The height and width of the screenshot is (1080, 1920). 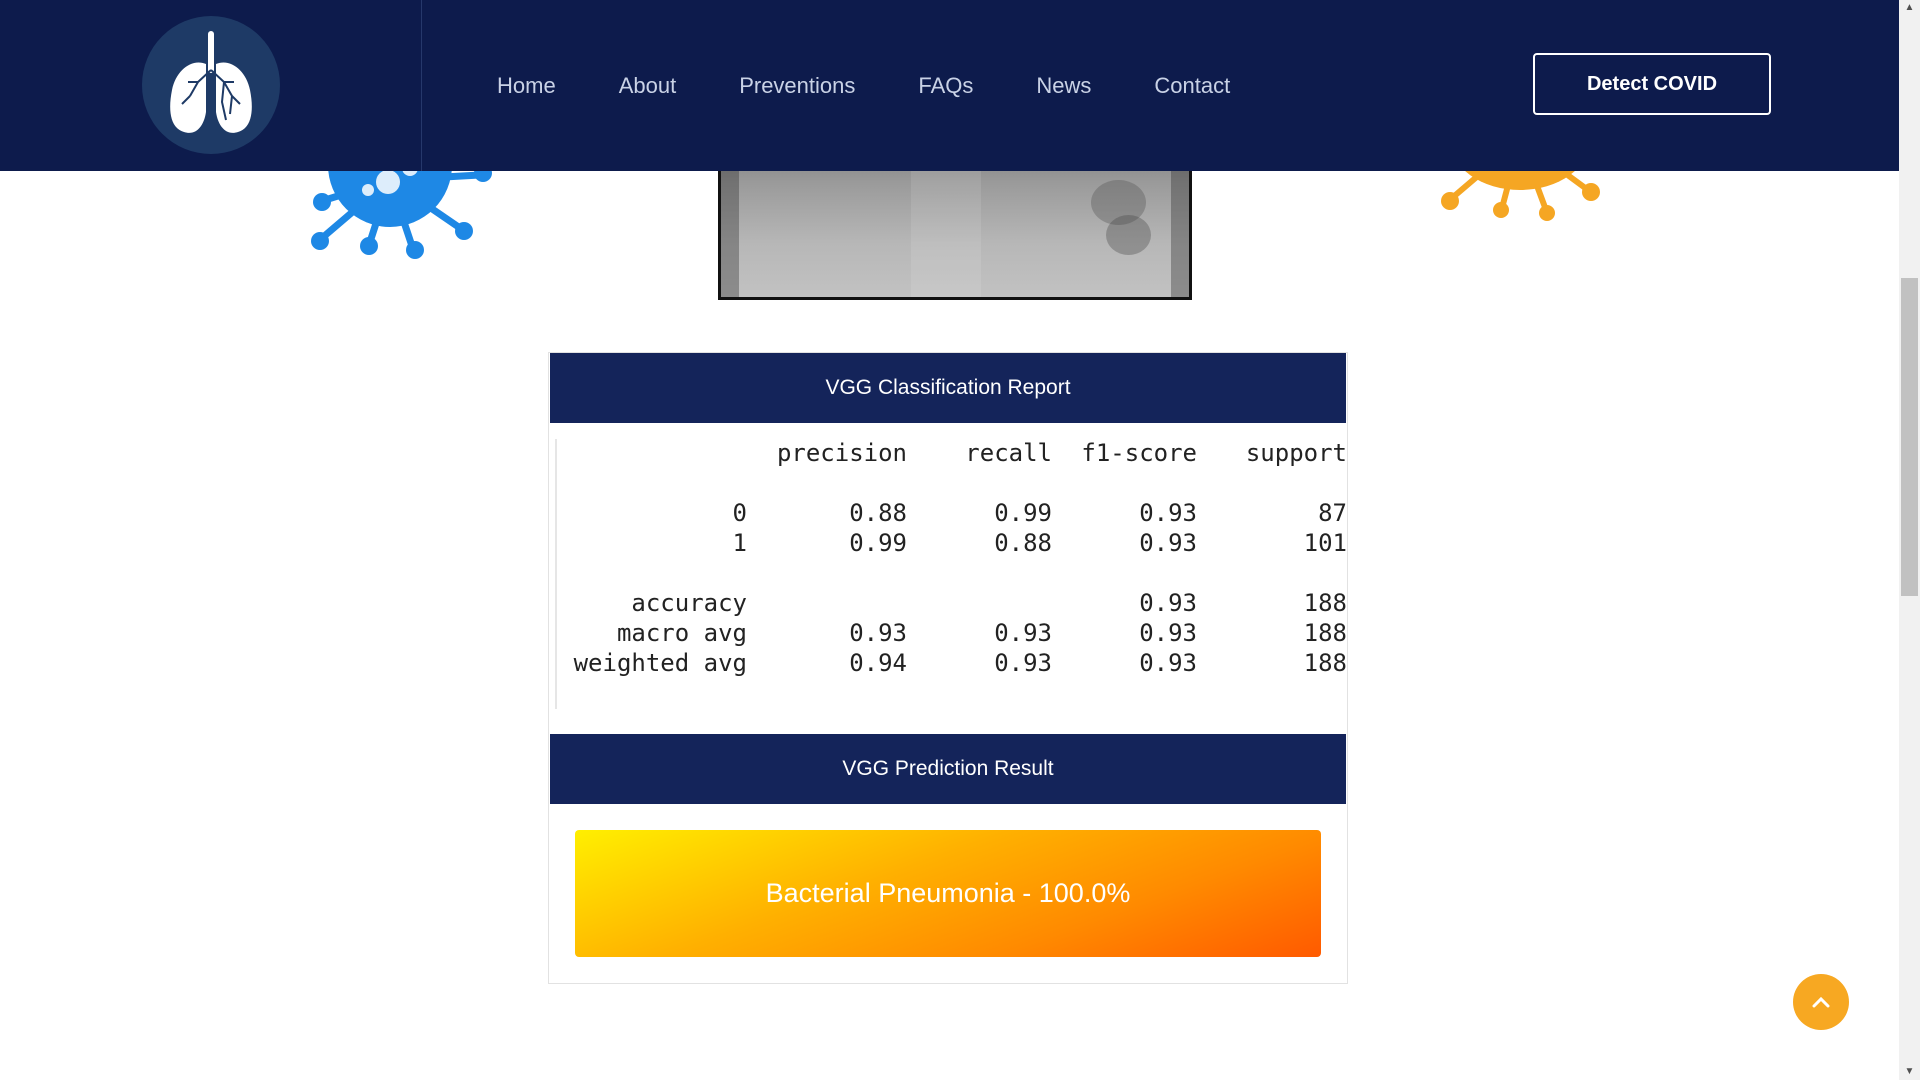 What do you see at coordinates (689, 603) in the screenshot?
I see `row-label: accuracy` at bounding box center [689, 603].